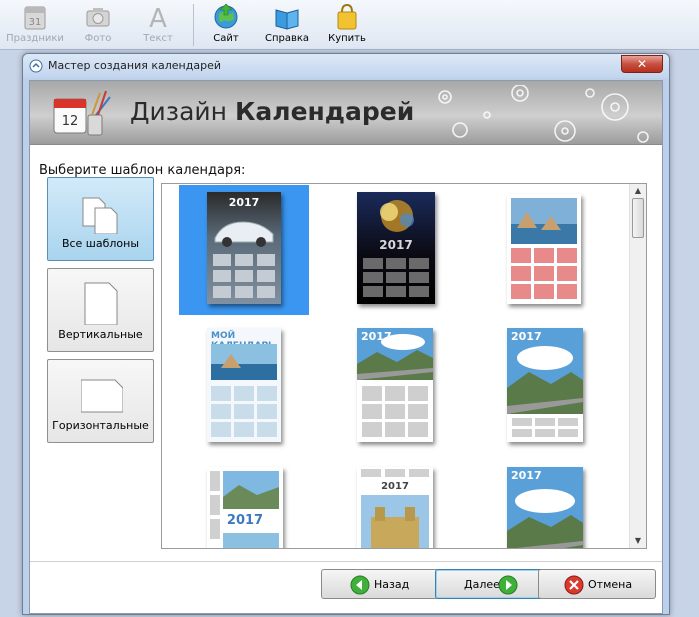  What do you see at coordinates (244, 234) in the screenshot?
I see `car-image` at bounding box center [244, 234].